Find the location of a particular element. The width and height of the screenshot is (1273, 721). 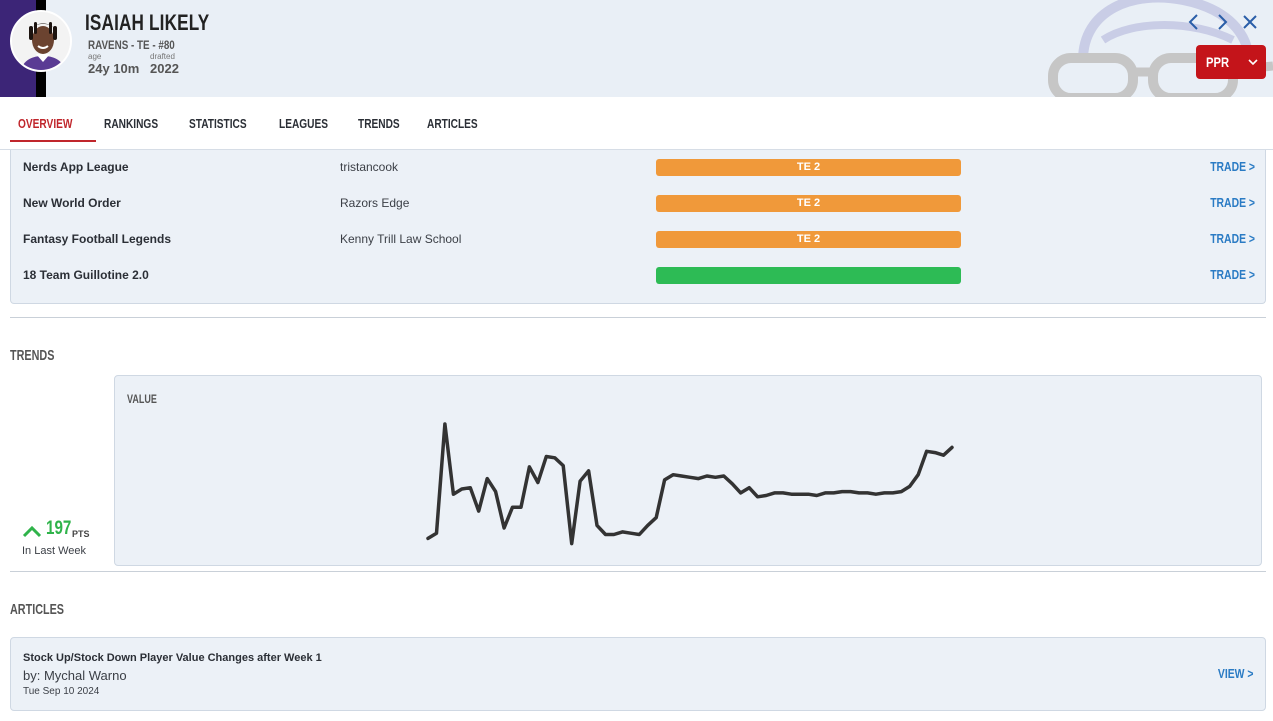

chevron-left-icon is located at coordinates (1194, 22).